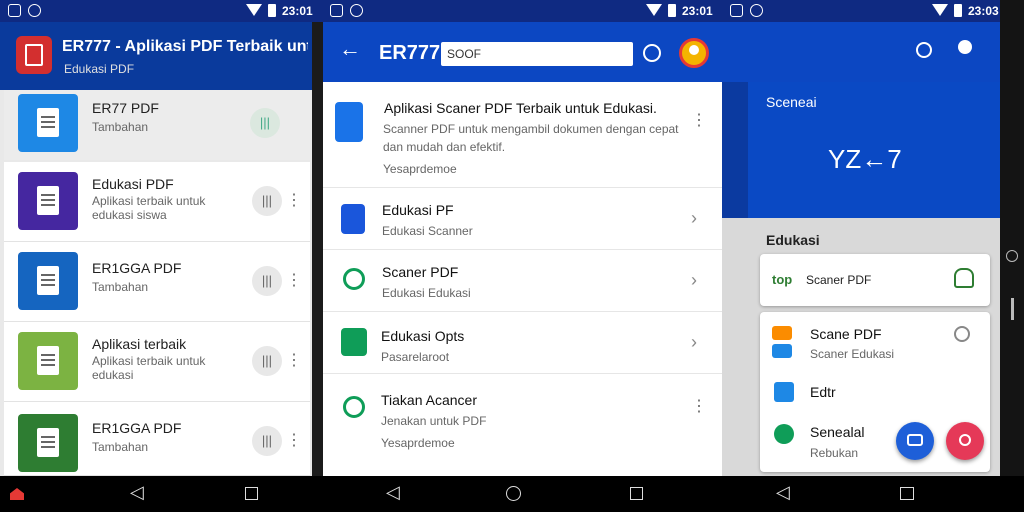 The width and height of the screenshot is (1024, 512). What do you see at coordinates (420, 272) in the screenshot?
I see `item-title: Scaner PDF` at bounding box center [420, 272].